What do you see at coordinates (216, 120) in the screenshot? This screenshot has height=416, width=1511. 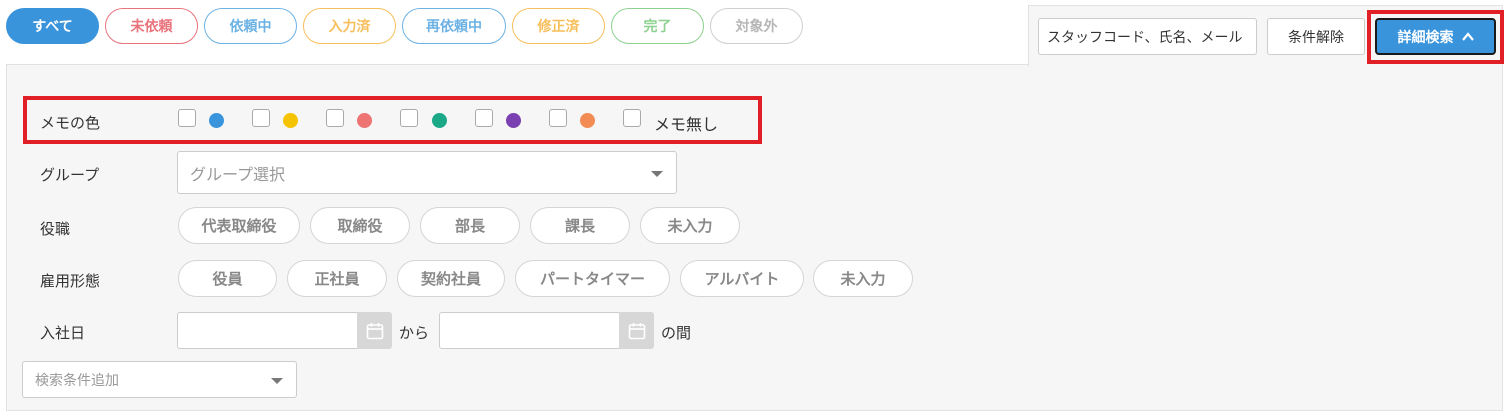 I see `memo-color-dot-blue` at bounding box center [216, 120].